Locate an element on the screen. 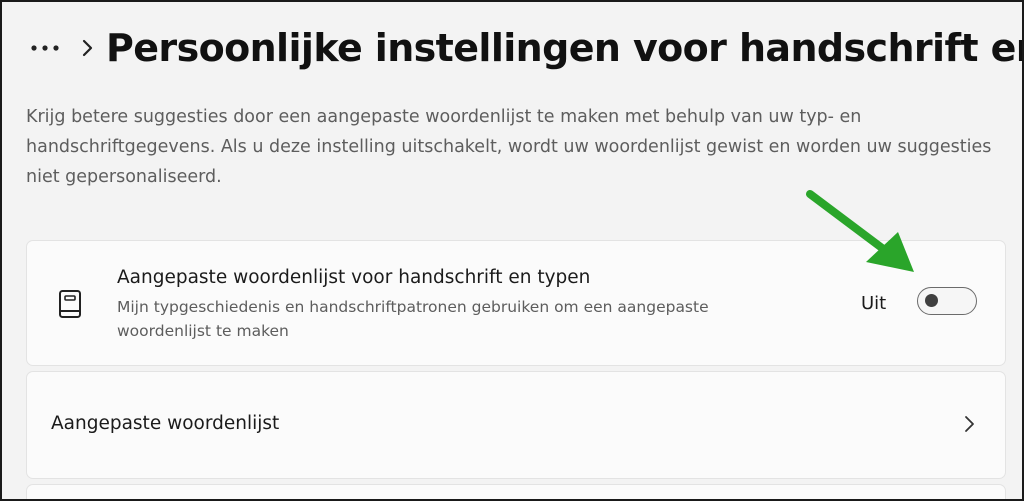 The width and height of the screenshot is (1024, 501). custom-dictionary-toggle is located at coordinates (947, 301).